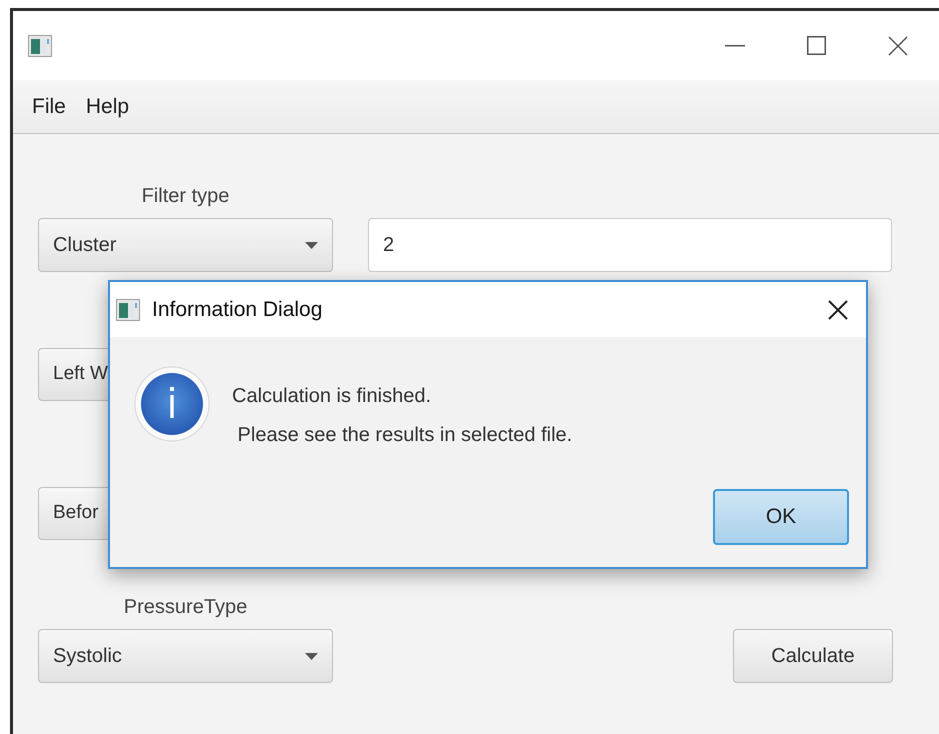  What do you see at coordinates (172, 404) in the screenshot?
I see `info-icon` at bounding box center [172, 404].